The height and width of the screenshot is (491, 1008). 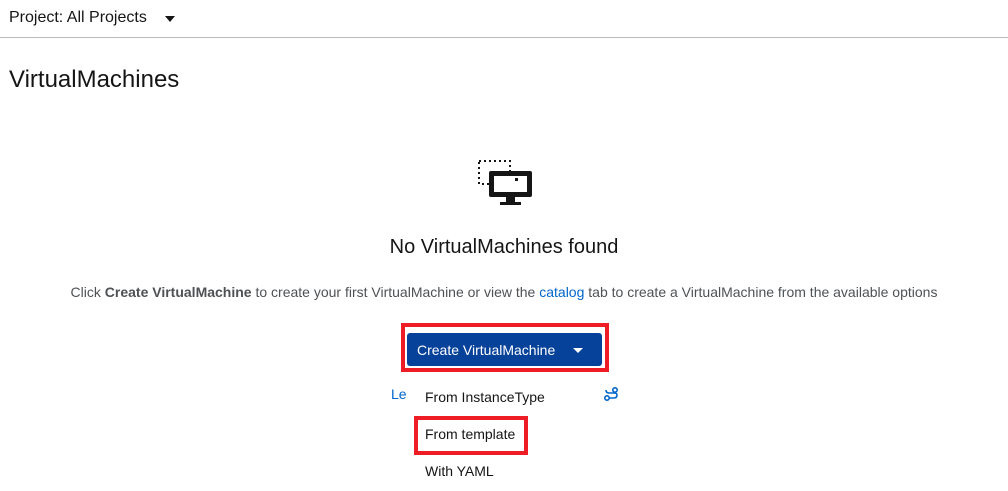 What do you see at coordinates (504, 19) in the screenshot?
I see `top-bar: Project: All Projects` at bounding box center [504, 19].